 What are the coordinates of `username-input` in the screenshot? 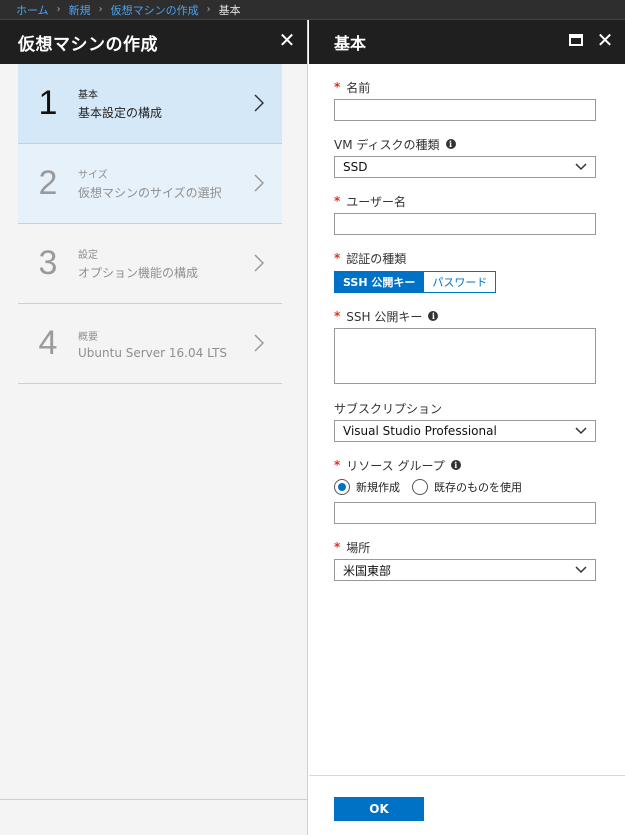 It's located at (465, 224).